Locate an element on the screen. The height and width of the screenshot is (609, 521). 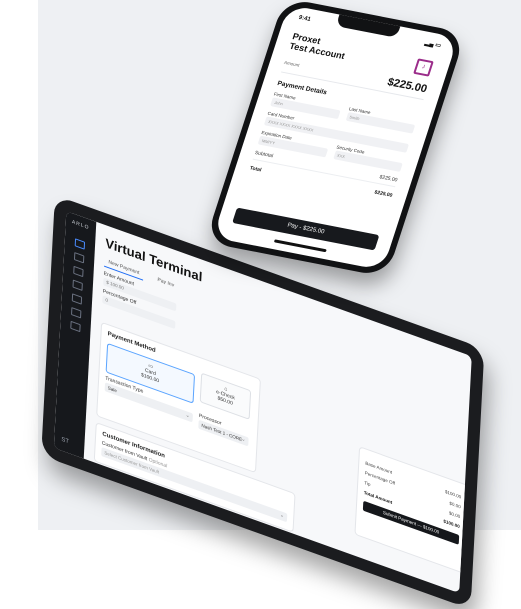
summary-label: Tip is located at coordinates (367, 484).